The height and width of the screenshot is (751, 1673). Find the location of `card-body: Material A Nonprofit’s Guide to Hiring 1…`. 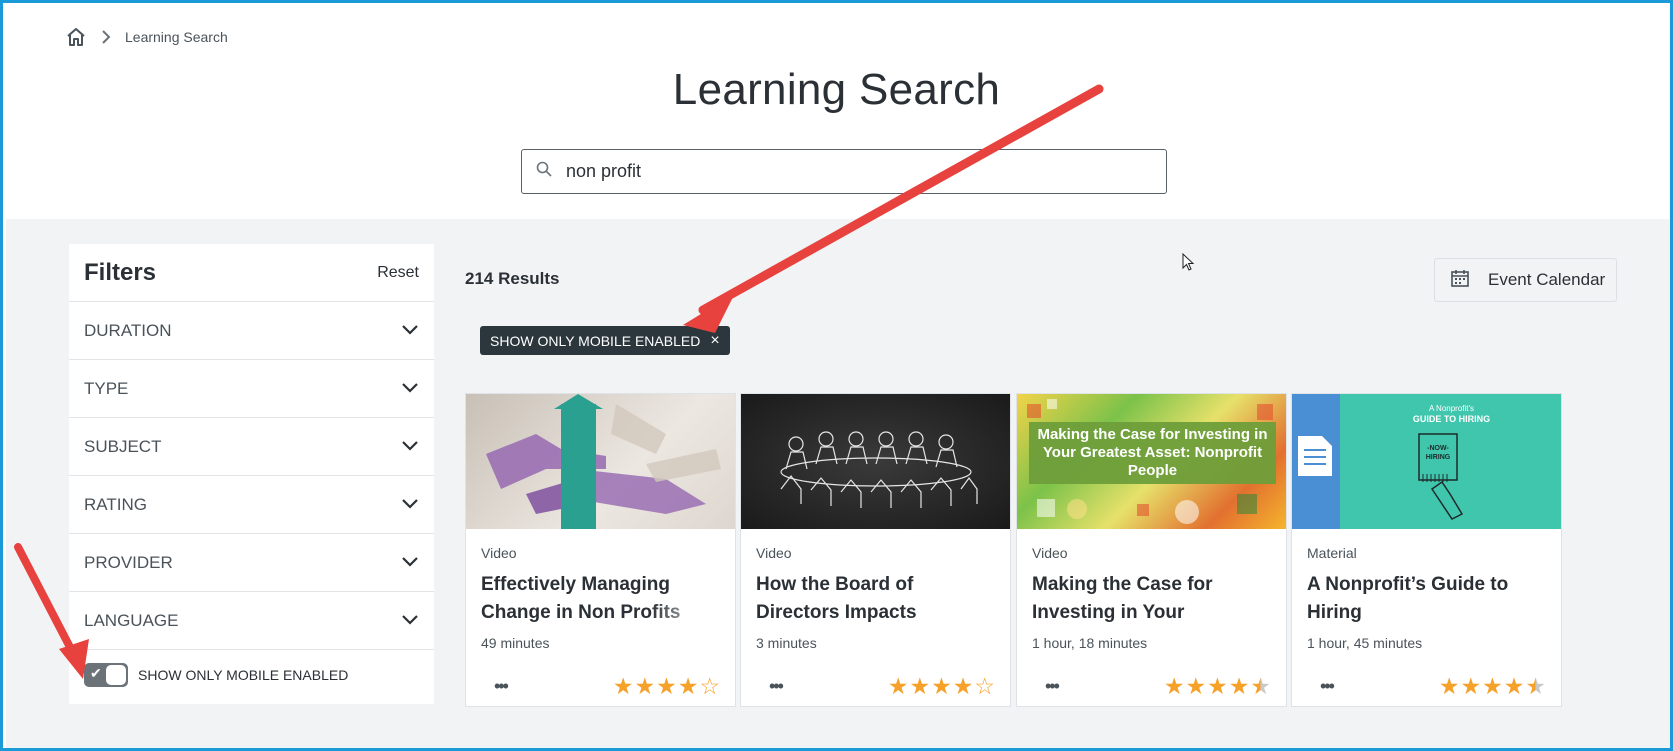

card-body: Material A Nonprofit’s Guide to Hiring 1… is located at coordinates (1426, 618).